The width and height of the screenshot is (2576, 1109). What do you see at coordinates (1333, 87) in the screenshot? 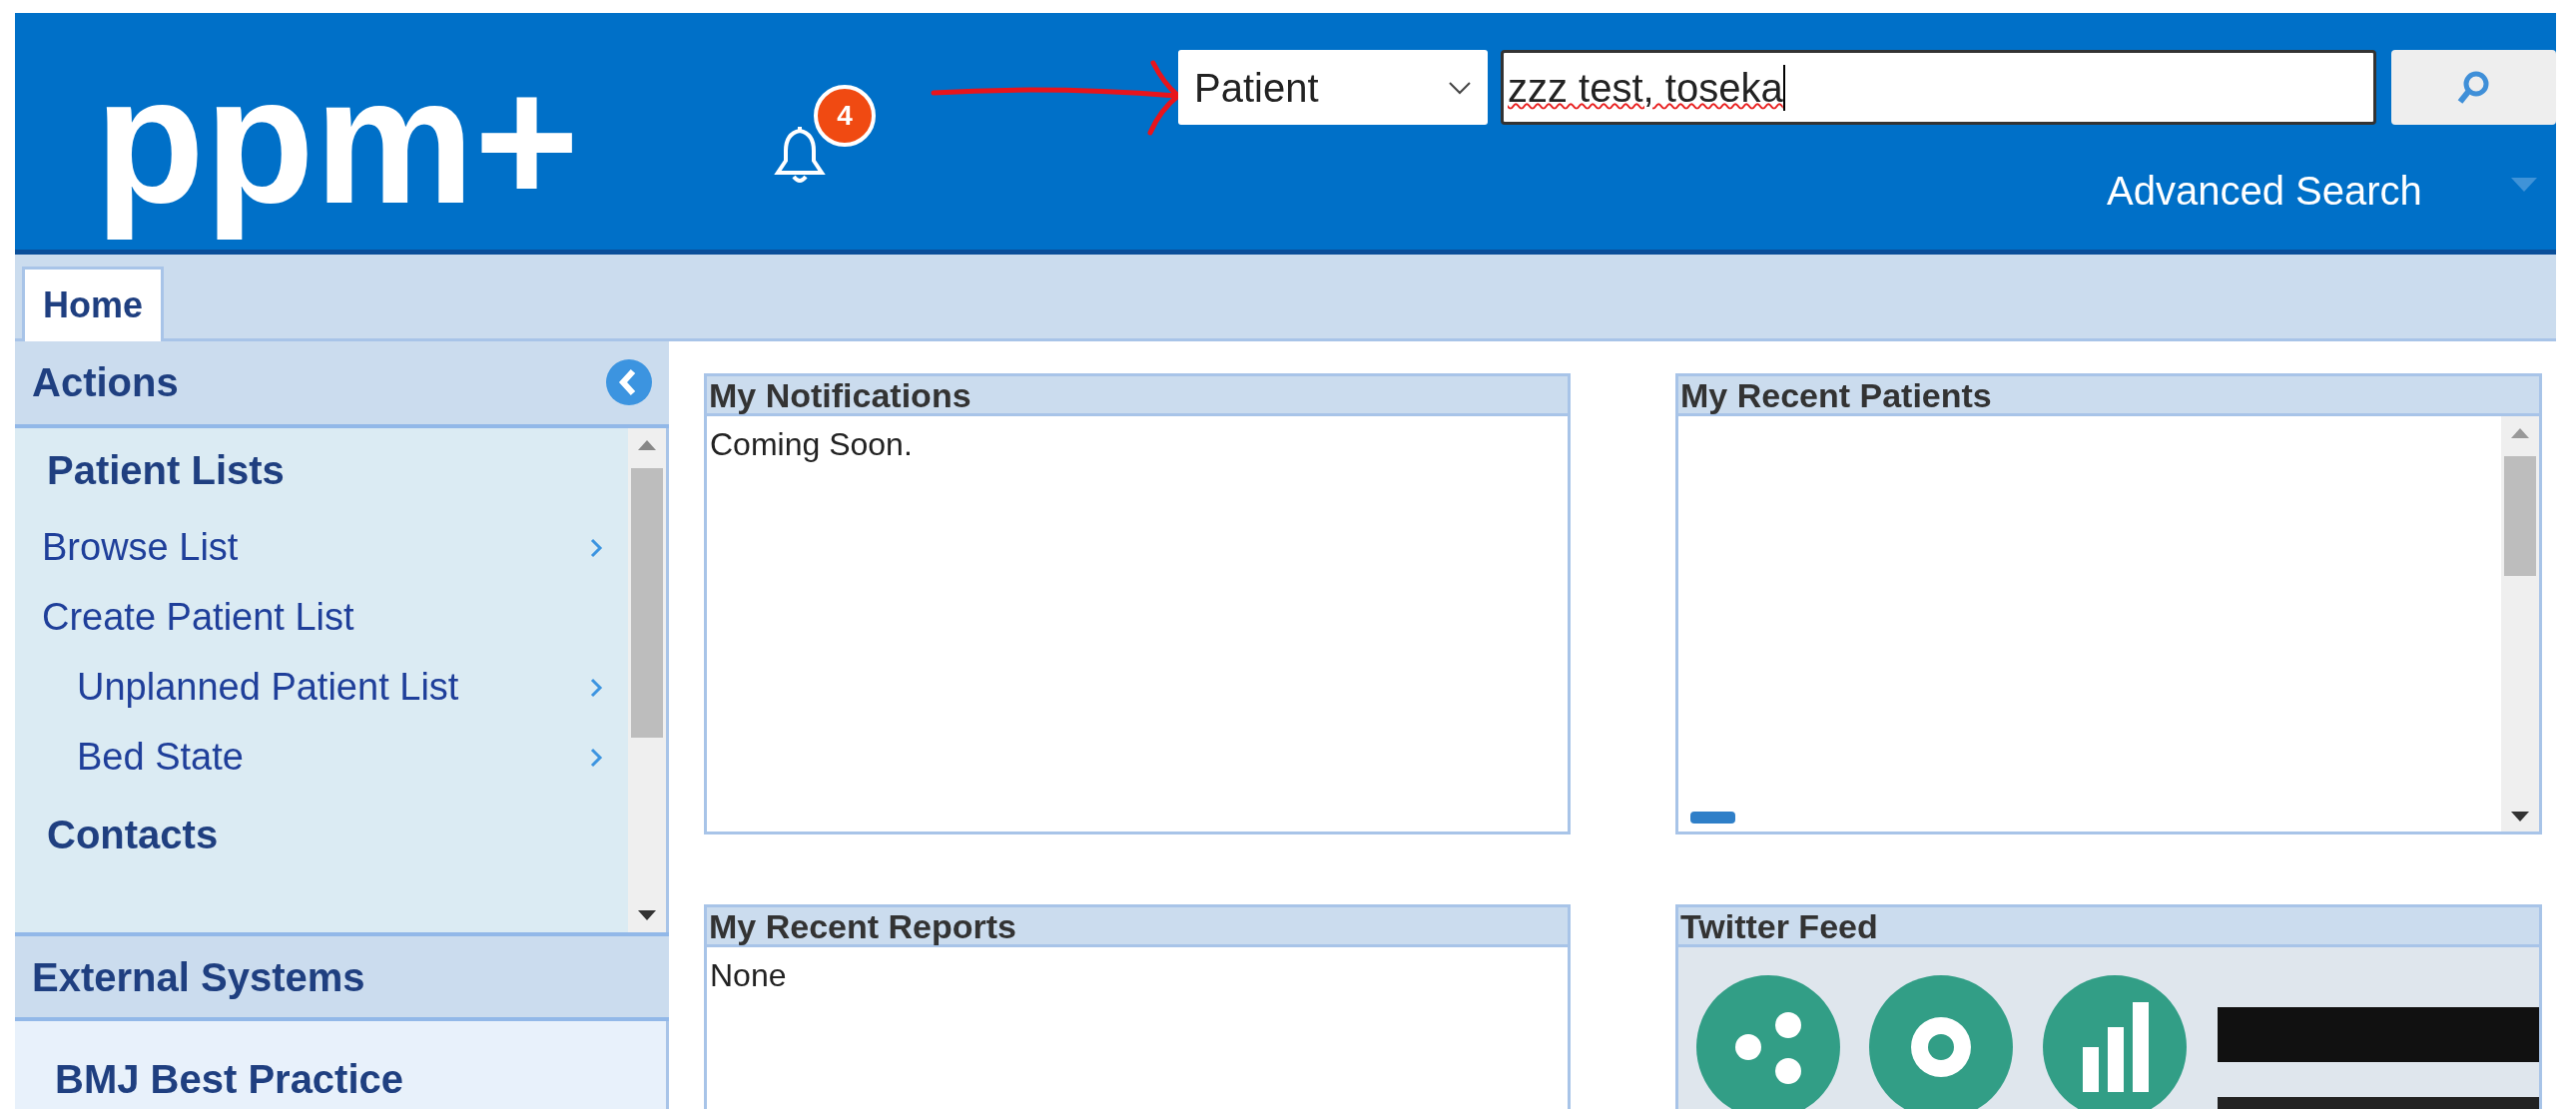
I see `scope-dropdown: Patient` at bounding box center [1333, 87].